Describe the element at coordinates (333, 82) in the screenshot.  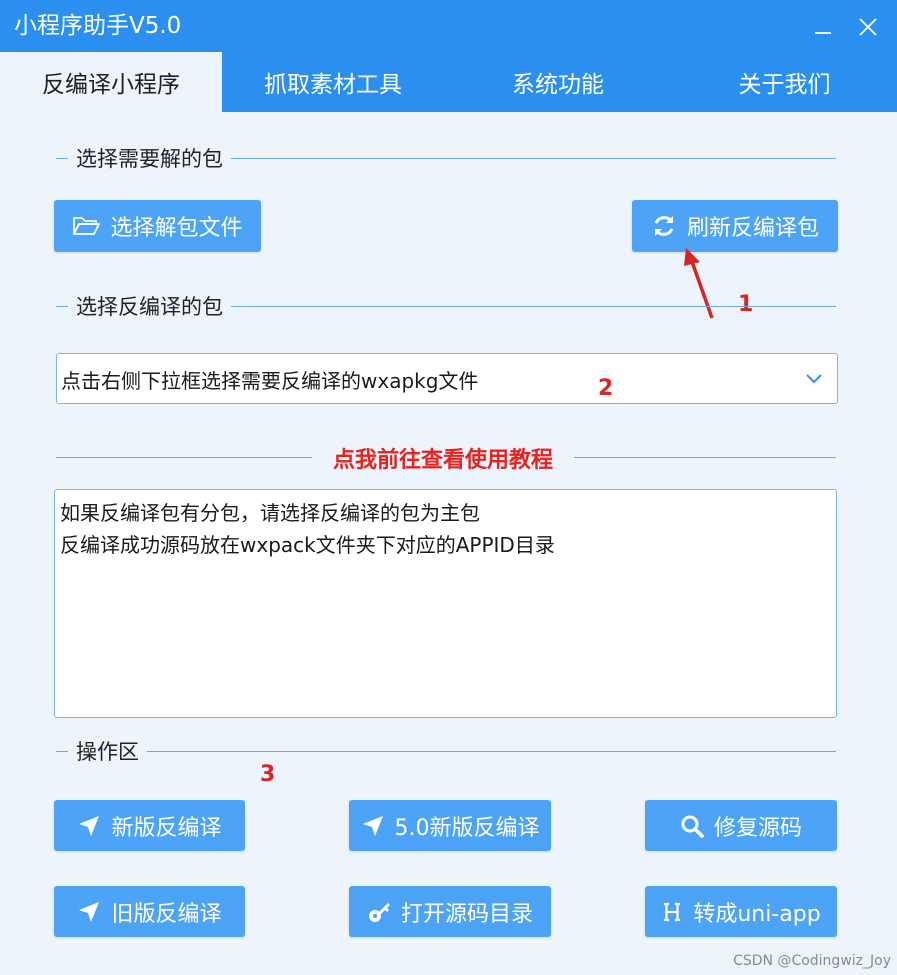
I see `tab-grab-assets: 抓取素材工具` at that location.